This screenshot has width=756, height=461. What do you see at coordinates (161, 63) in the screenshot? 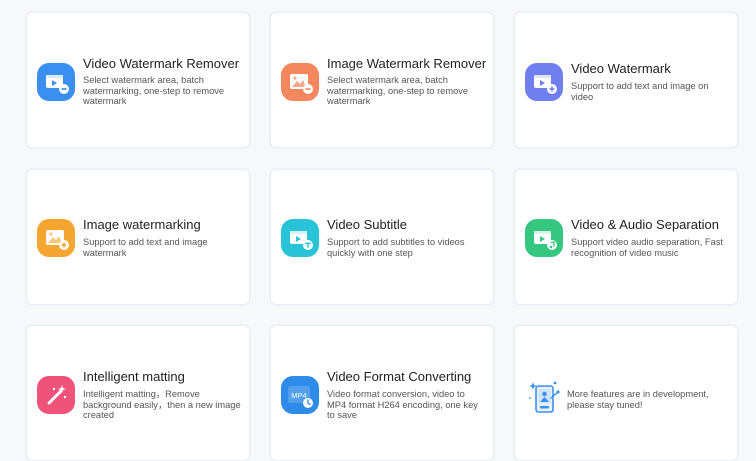
I see `card-title: Video Watermark Remover` at bounding box center [161, 63].